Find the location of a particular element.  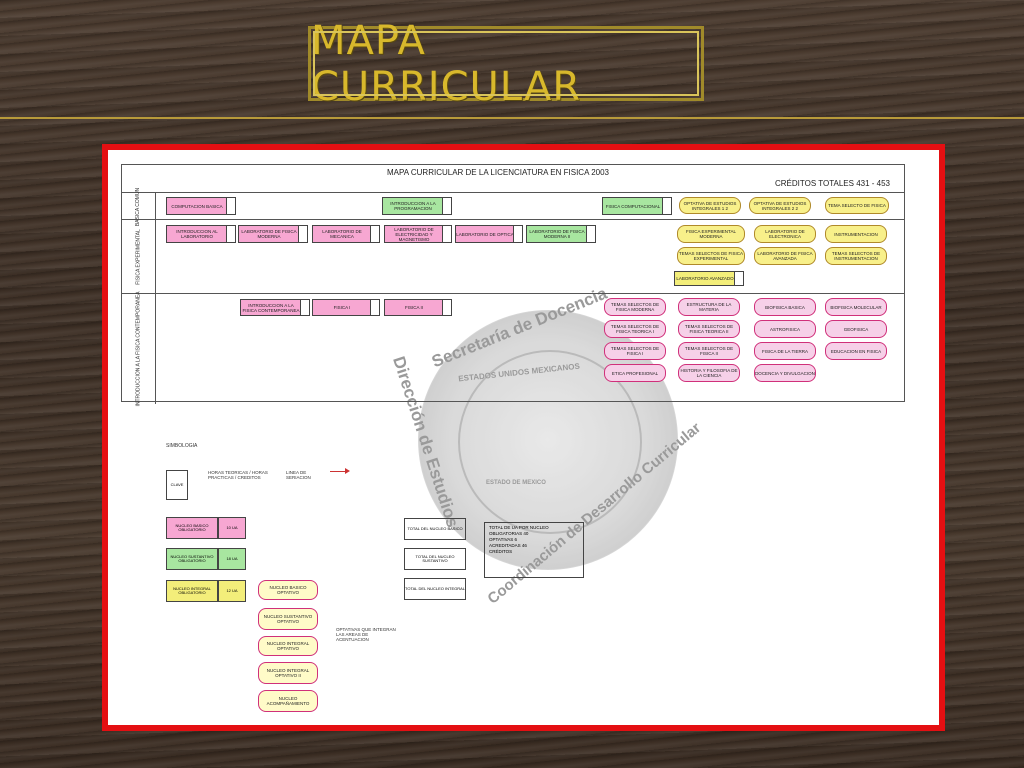

course-box: FISICA COMPUTACIONAL is located at coordinates (637, 206).